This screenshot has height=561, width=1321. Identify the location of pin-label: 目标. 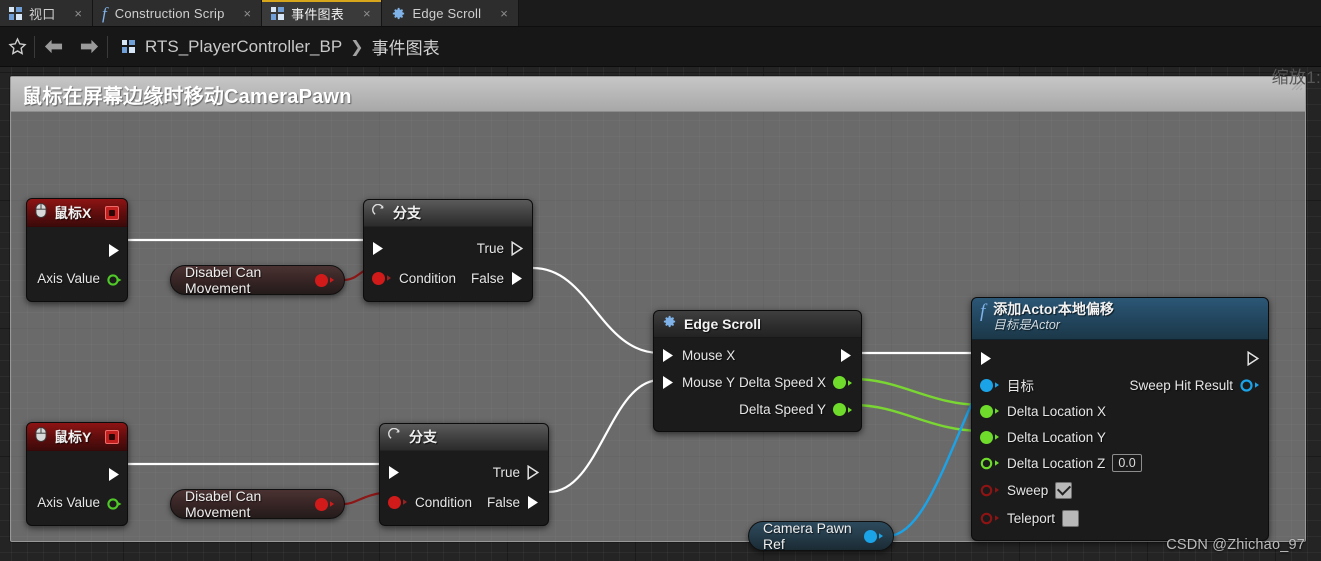
(1020, 386).